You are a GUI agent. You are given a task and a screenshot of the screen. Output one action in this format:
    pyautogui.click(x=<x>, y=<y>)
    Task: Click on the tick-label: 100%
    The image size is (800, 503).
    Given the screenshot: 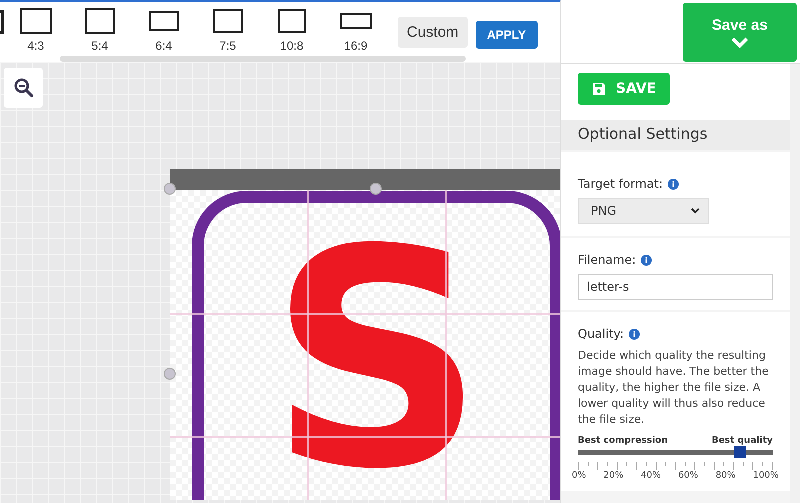 What is the action you would take?
    pyautogui.click(x=766, y=476)
    